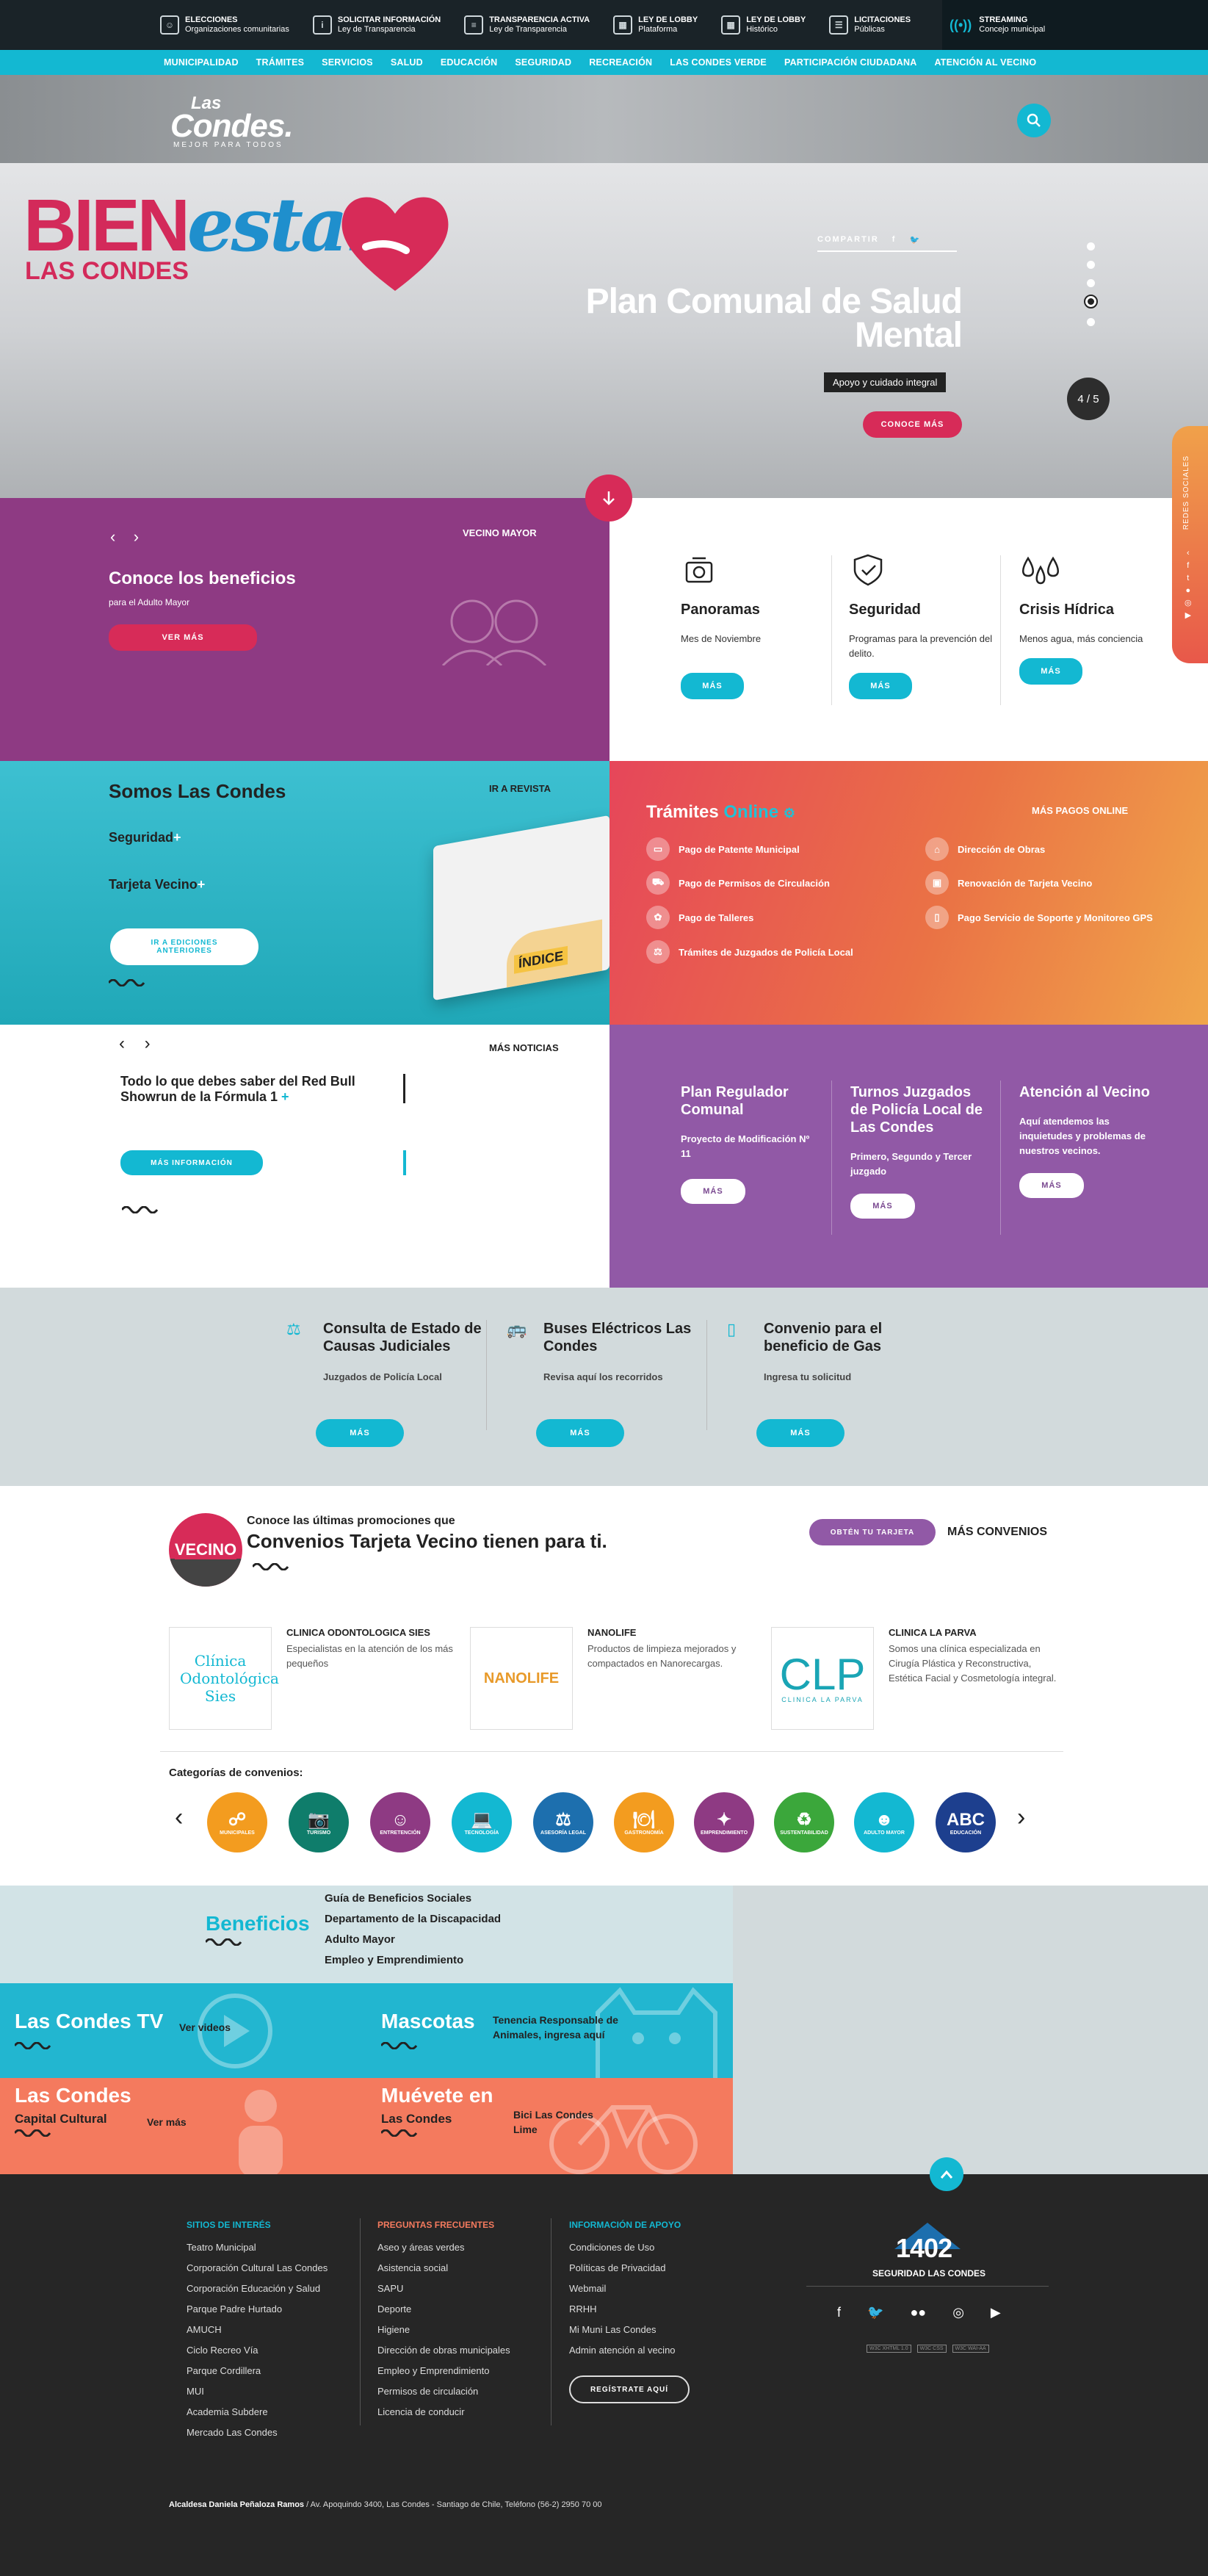  Describe the element at coordinates (563, 1822) in the screenshot. I see `category-button: ⚖ ASESORÍA LEGAL` at that location.